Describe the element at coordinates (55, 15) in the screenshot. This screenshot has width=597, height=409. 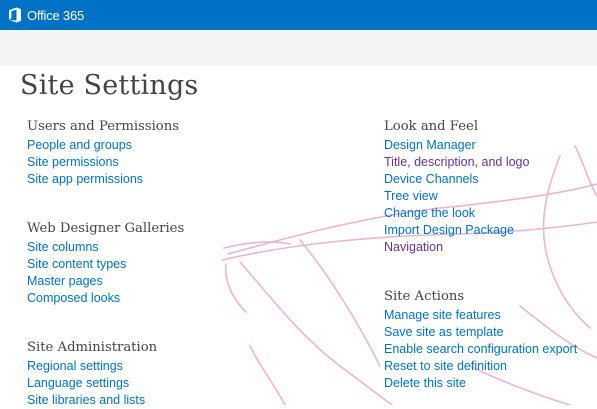
I see `brand-name: Office 365` at that location.